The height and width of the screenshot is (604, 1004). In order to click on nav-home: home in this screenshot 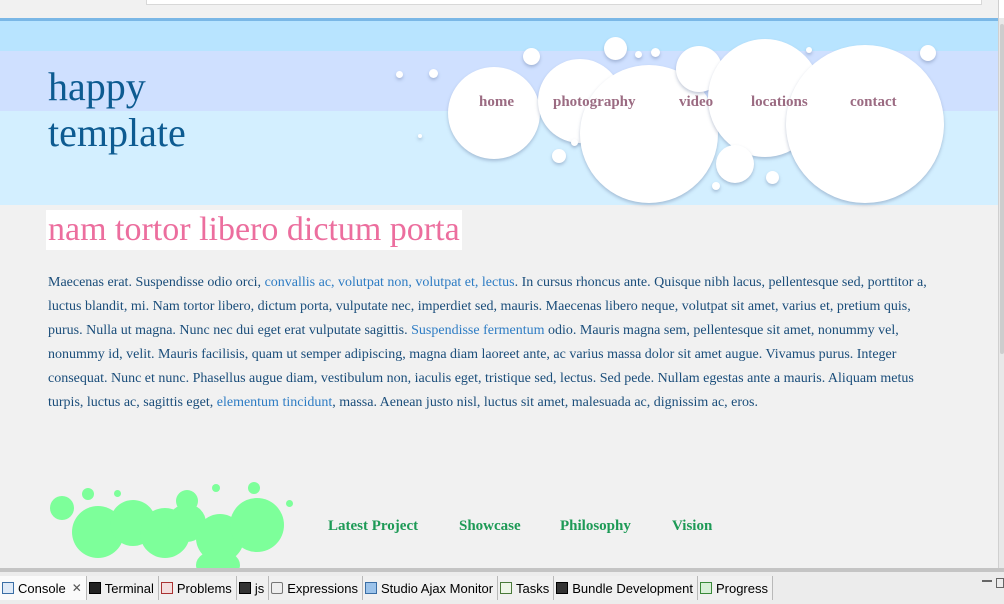, I will do `click(496, 102)`.